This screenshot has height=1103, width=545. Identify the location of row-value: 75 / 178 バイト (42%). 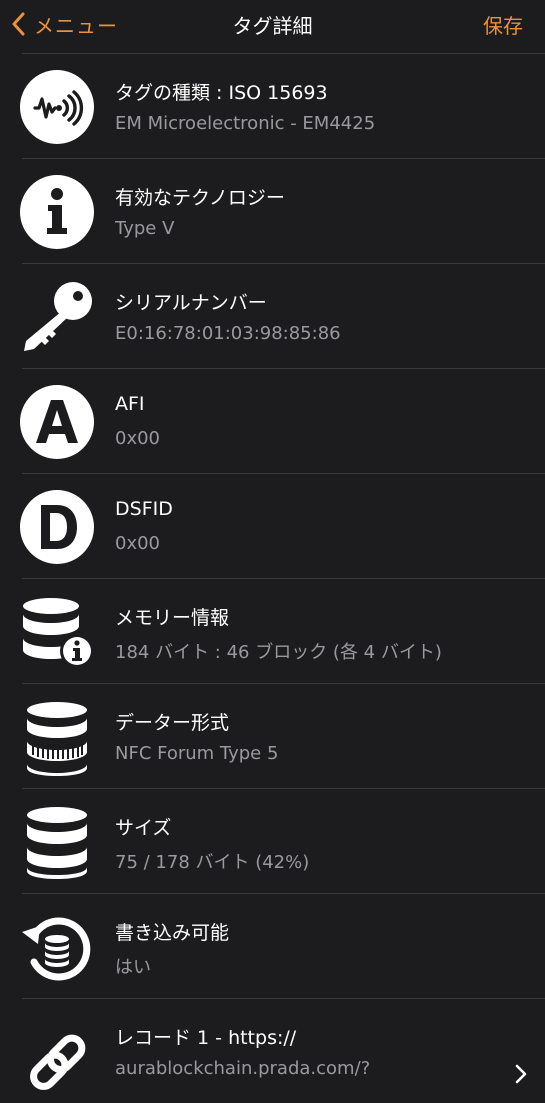
(212, 862).